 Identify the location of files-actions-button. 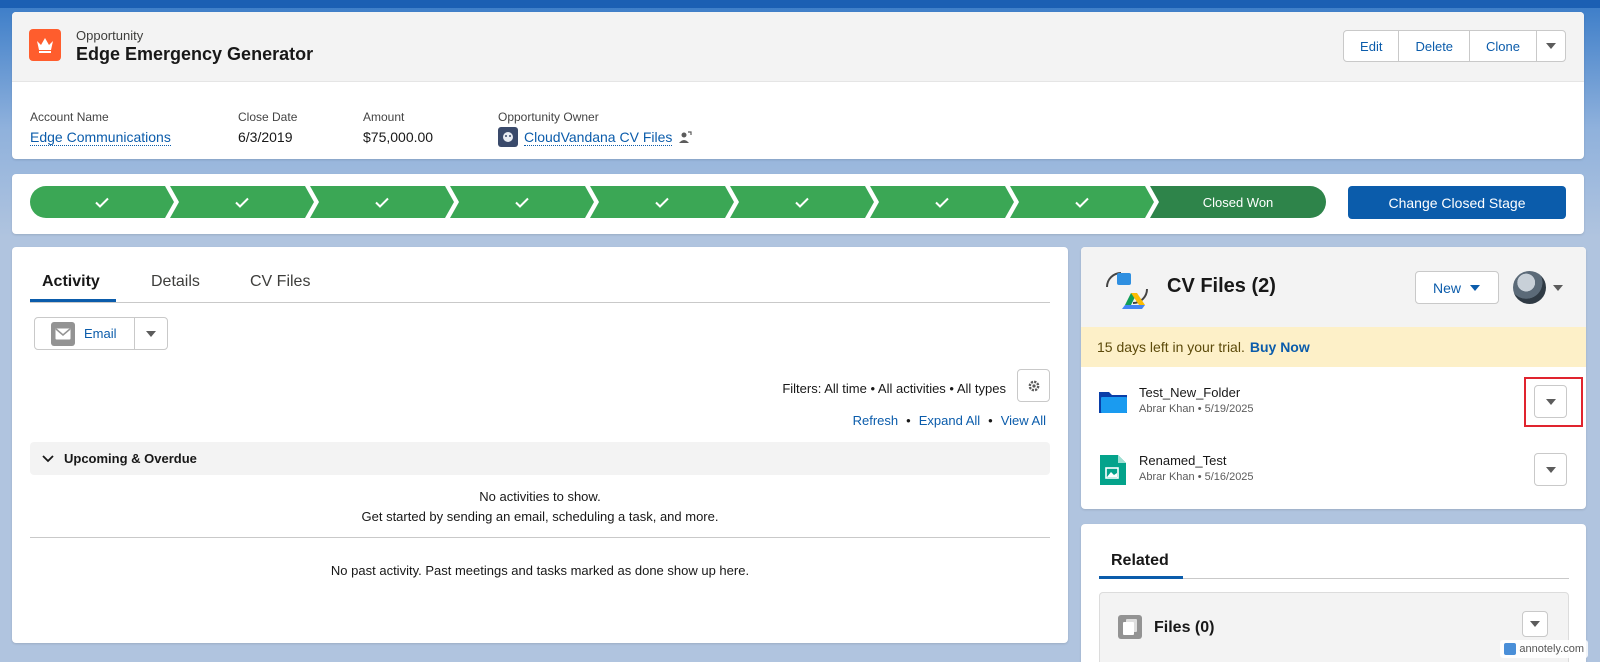
(1535, 624).